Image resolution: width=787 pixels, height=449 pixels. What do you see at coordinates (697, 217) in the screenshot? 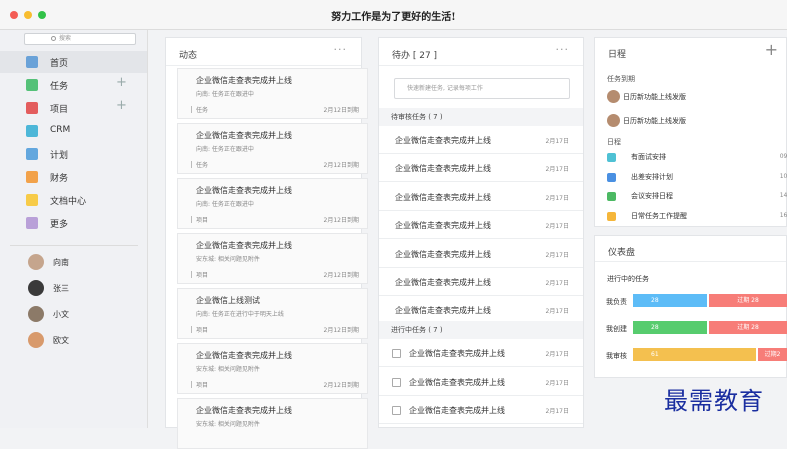
I see `agenda-row: 日常任务工作提醒 16:30` at bounding box center [697, 217].